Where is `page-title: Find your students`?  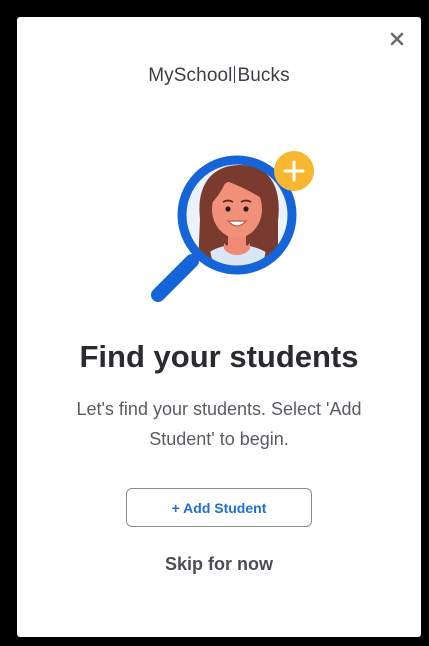 page-title: Find your students is located at coordinates (219, 356).